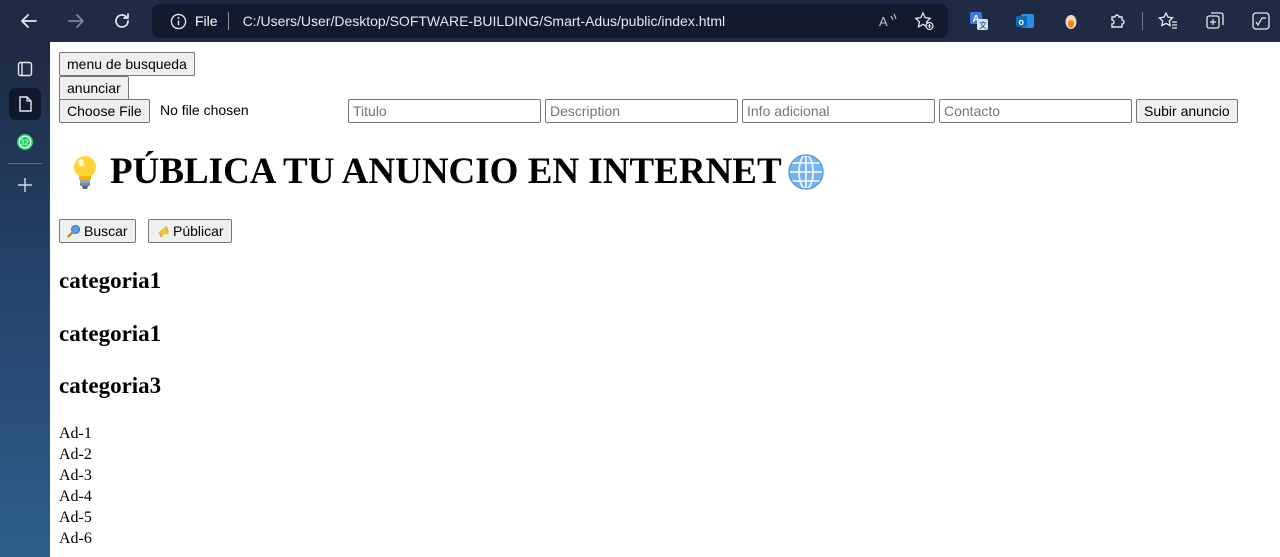 Image resolution: width=1280 pixels, height=557 pixels. What do you see at coordinates (75, 454) in the screenshot?
I see `ad-item: Ad-2` at bounding box center [75, 454].